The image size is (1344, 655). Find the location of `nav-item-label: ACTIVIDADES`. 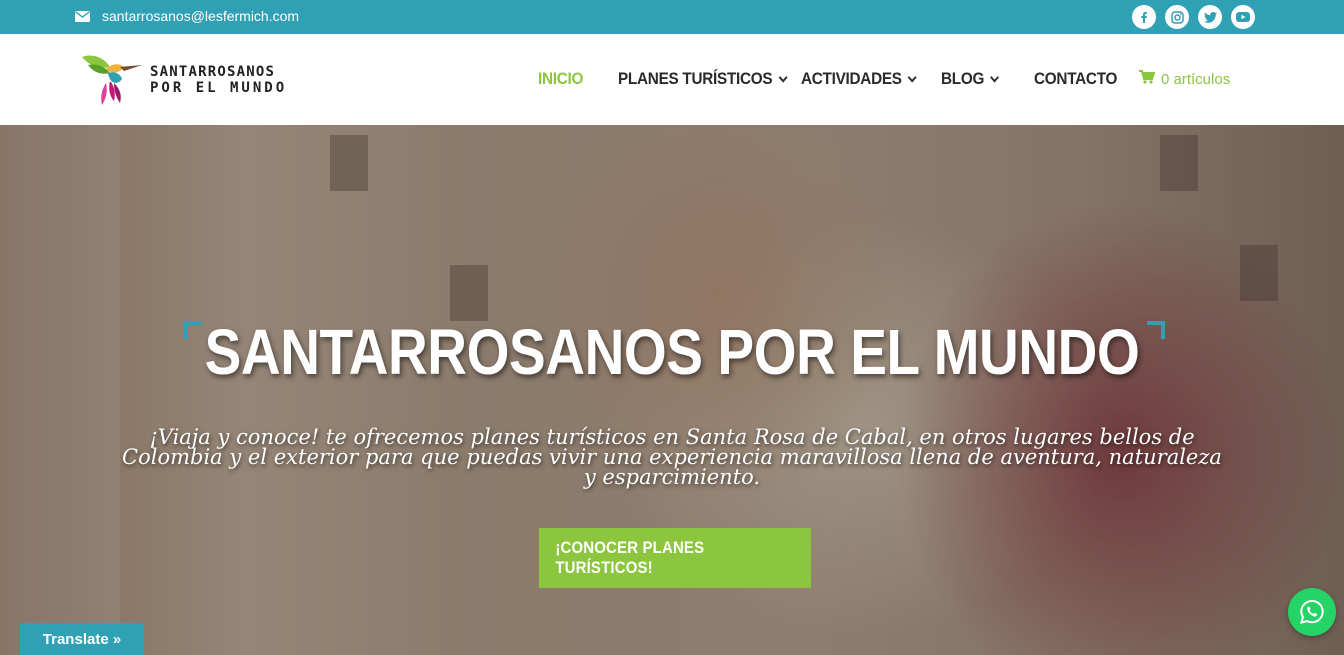

nav-item-label: ACTIVIDADES is located at coordinates (851, 78).